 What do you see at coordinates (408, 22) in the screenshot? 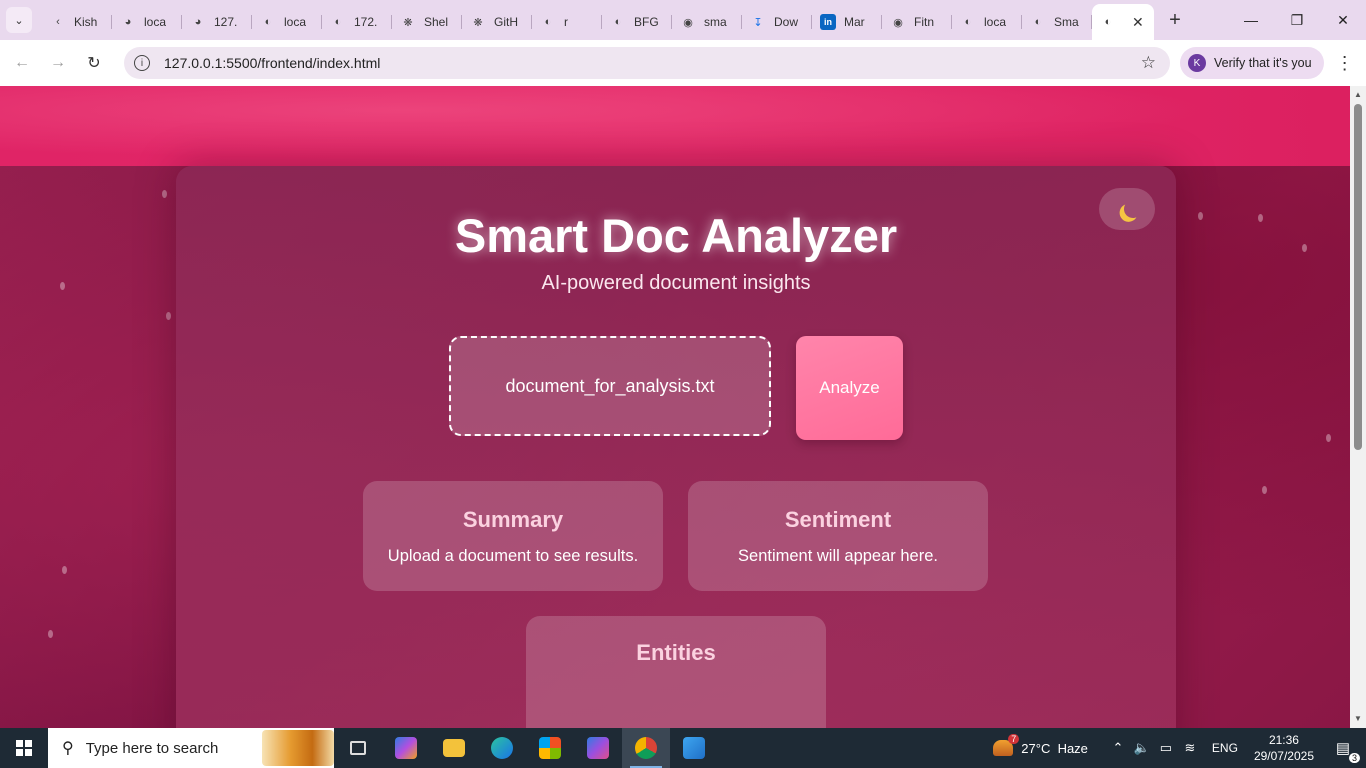
I see `openai-icon: ❋` at bounding box center [408, 22].